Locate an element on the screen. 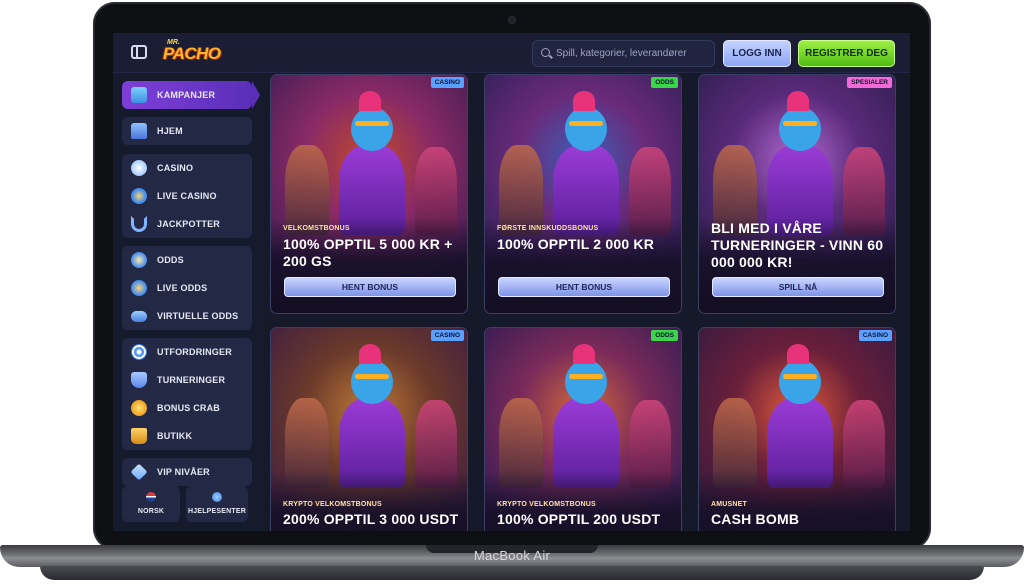 This screenshot has width=1024, height=588. sidebar-item-butikk: BUTIKK is located at coordinates (187, 436).